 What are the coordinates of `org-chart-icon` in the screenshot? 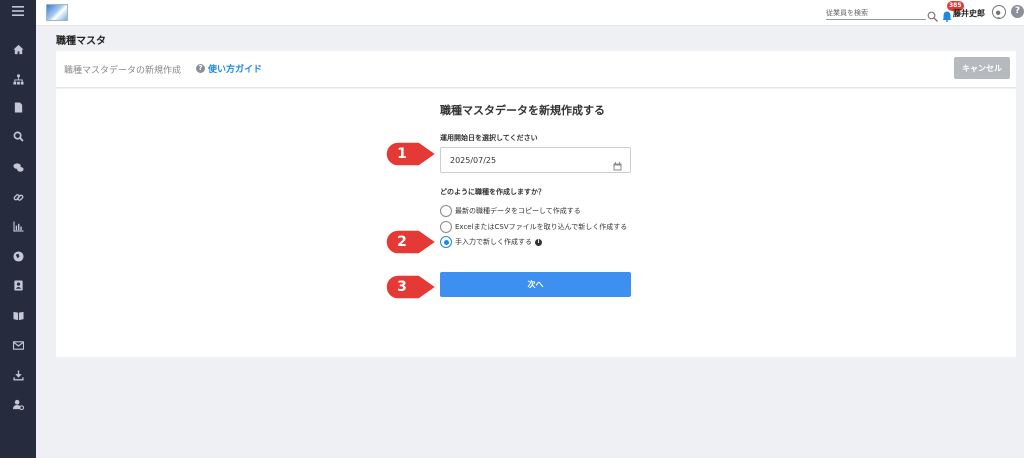 It's located at (18, 79).